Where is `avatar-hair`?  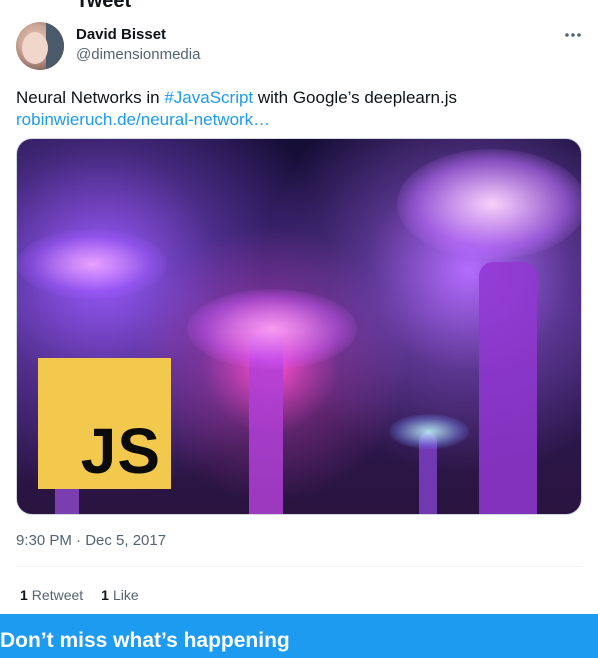 avatar-hair is located at coordinates (55, 46).